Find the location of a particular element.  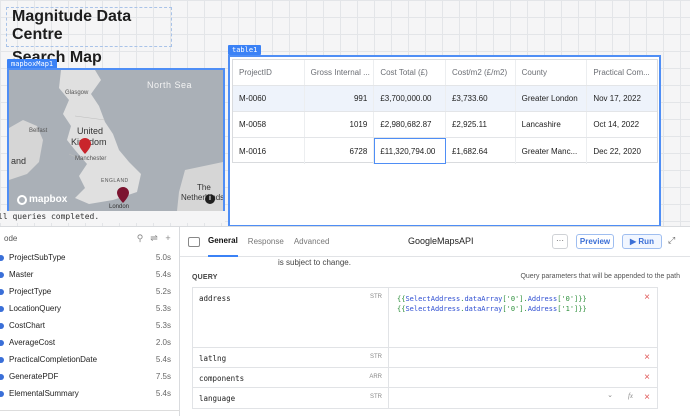

status-text: ll queries completed. is located at coordinates (50, 216).